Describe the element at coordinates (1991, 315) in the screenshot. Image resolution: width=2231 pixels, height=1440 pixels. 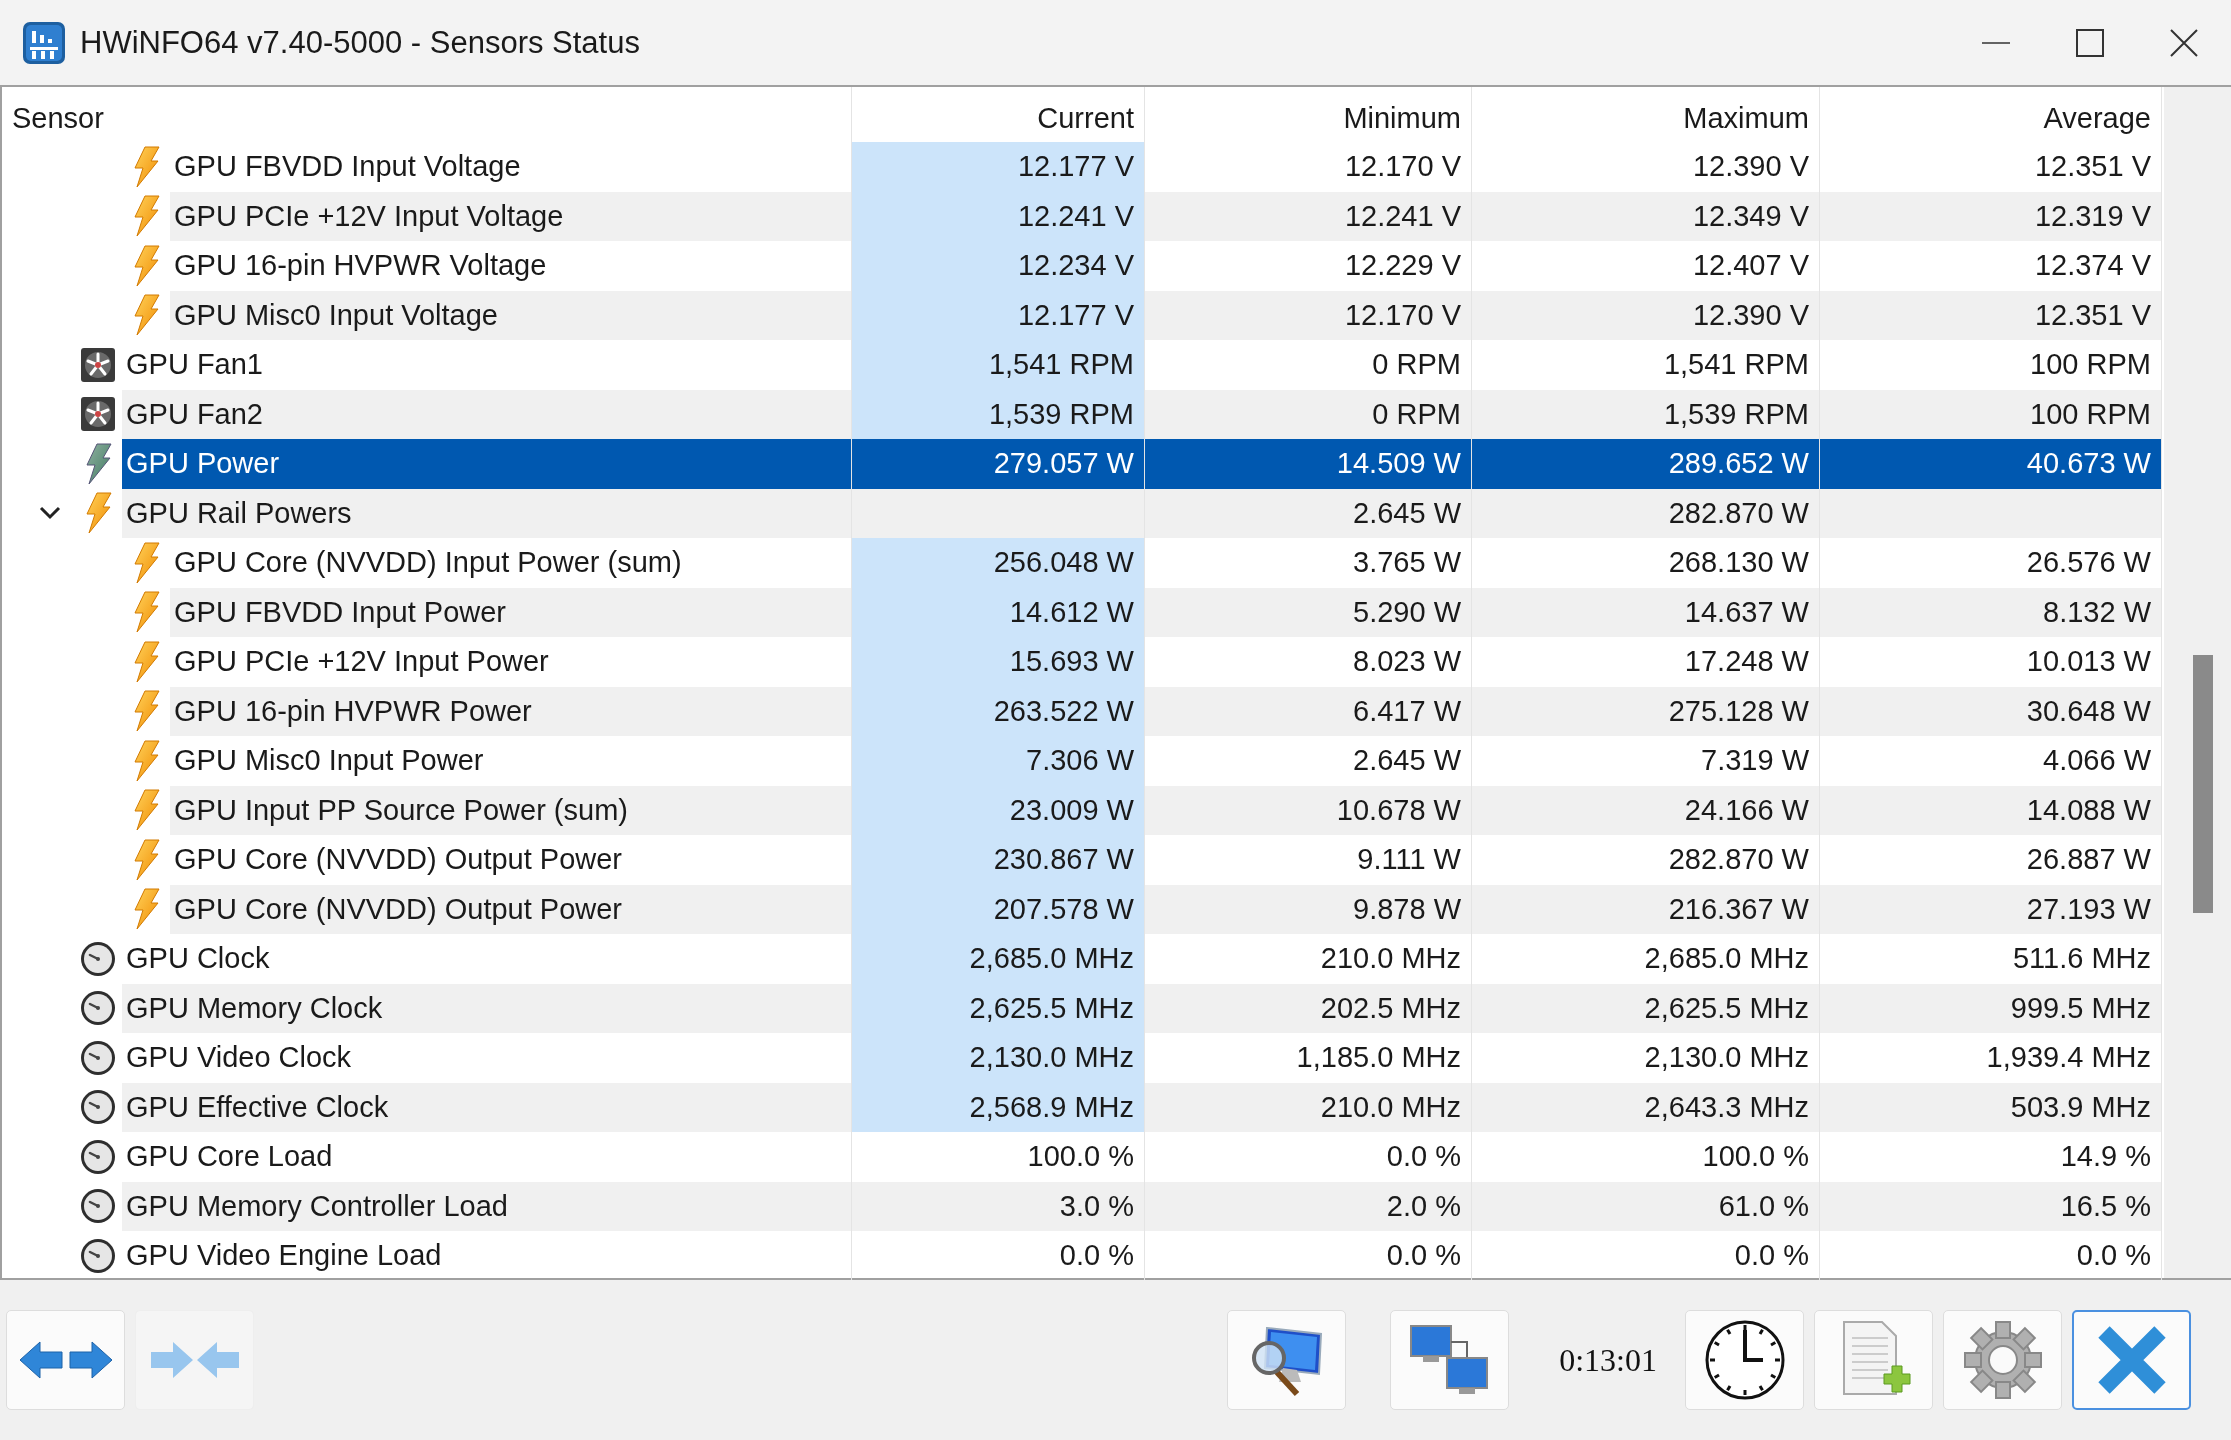
I see `average-value: 12.351 V` at that location.